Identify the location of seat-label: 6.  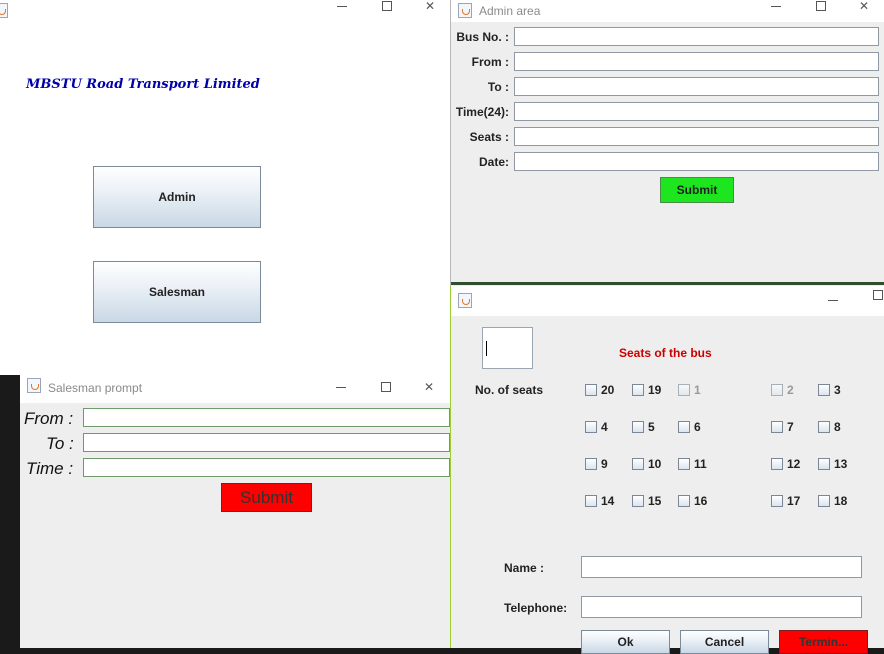
(697, 427).